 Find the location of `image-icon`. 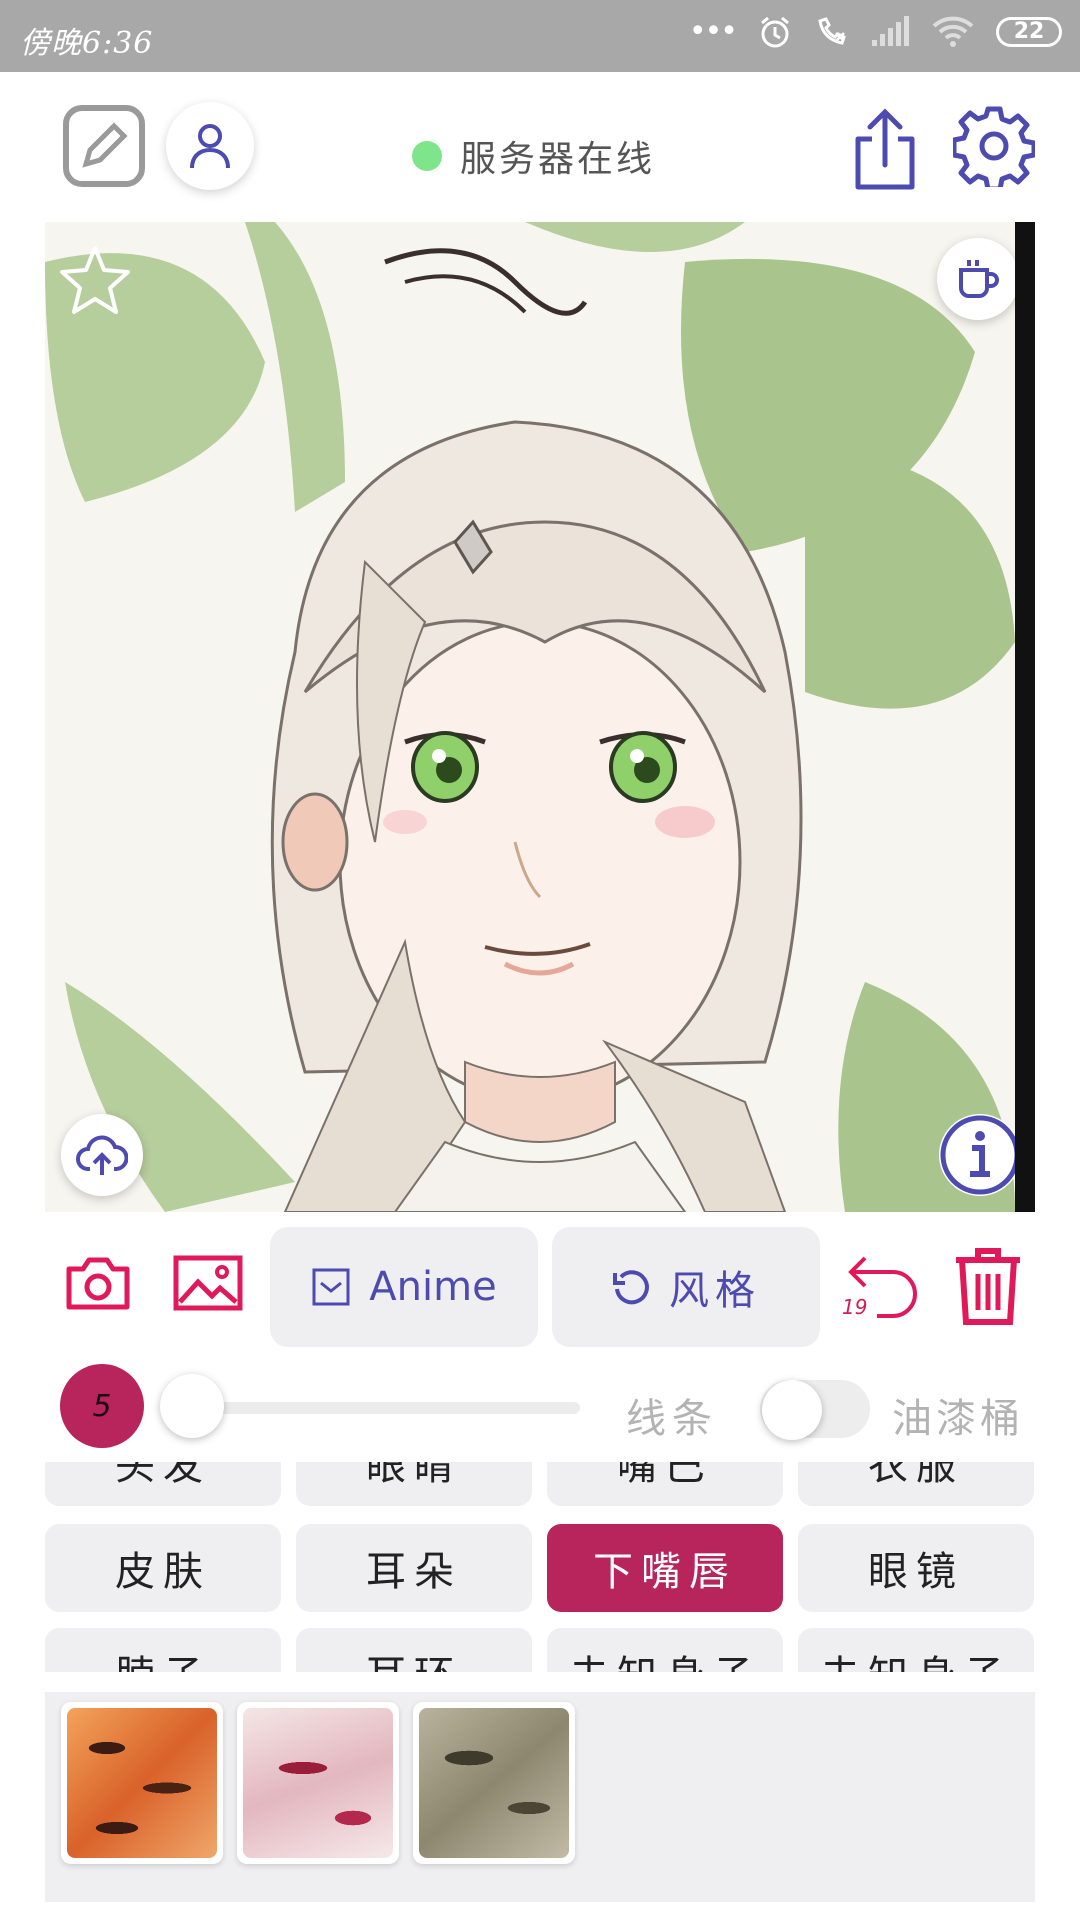

image-icon is located at coordinates (208, 1283).